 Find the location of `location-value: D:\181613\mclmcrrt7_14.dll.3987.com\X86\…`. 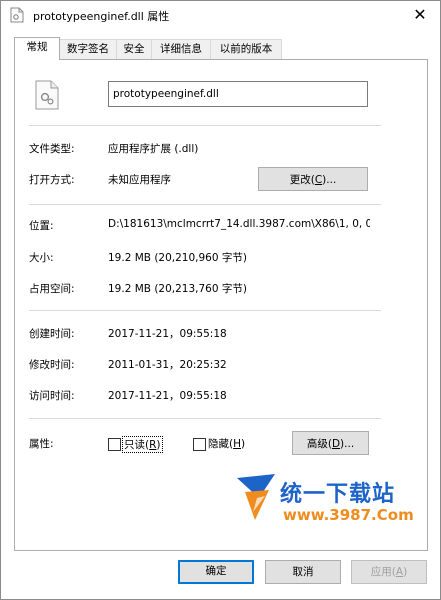

location-value: D:\181613\mclmcrrt7_14.dll.3987.com\X86\… is located at coordinates (239, 224).